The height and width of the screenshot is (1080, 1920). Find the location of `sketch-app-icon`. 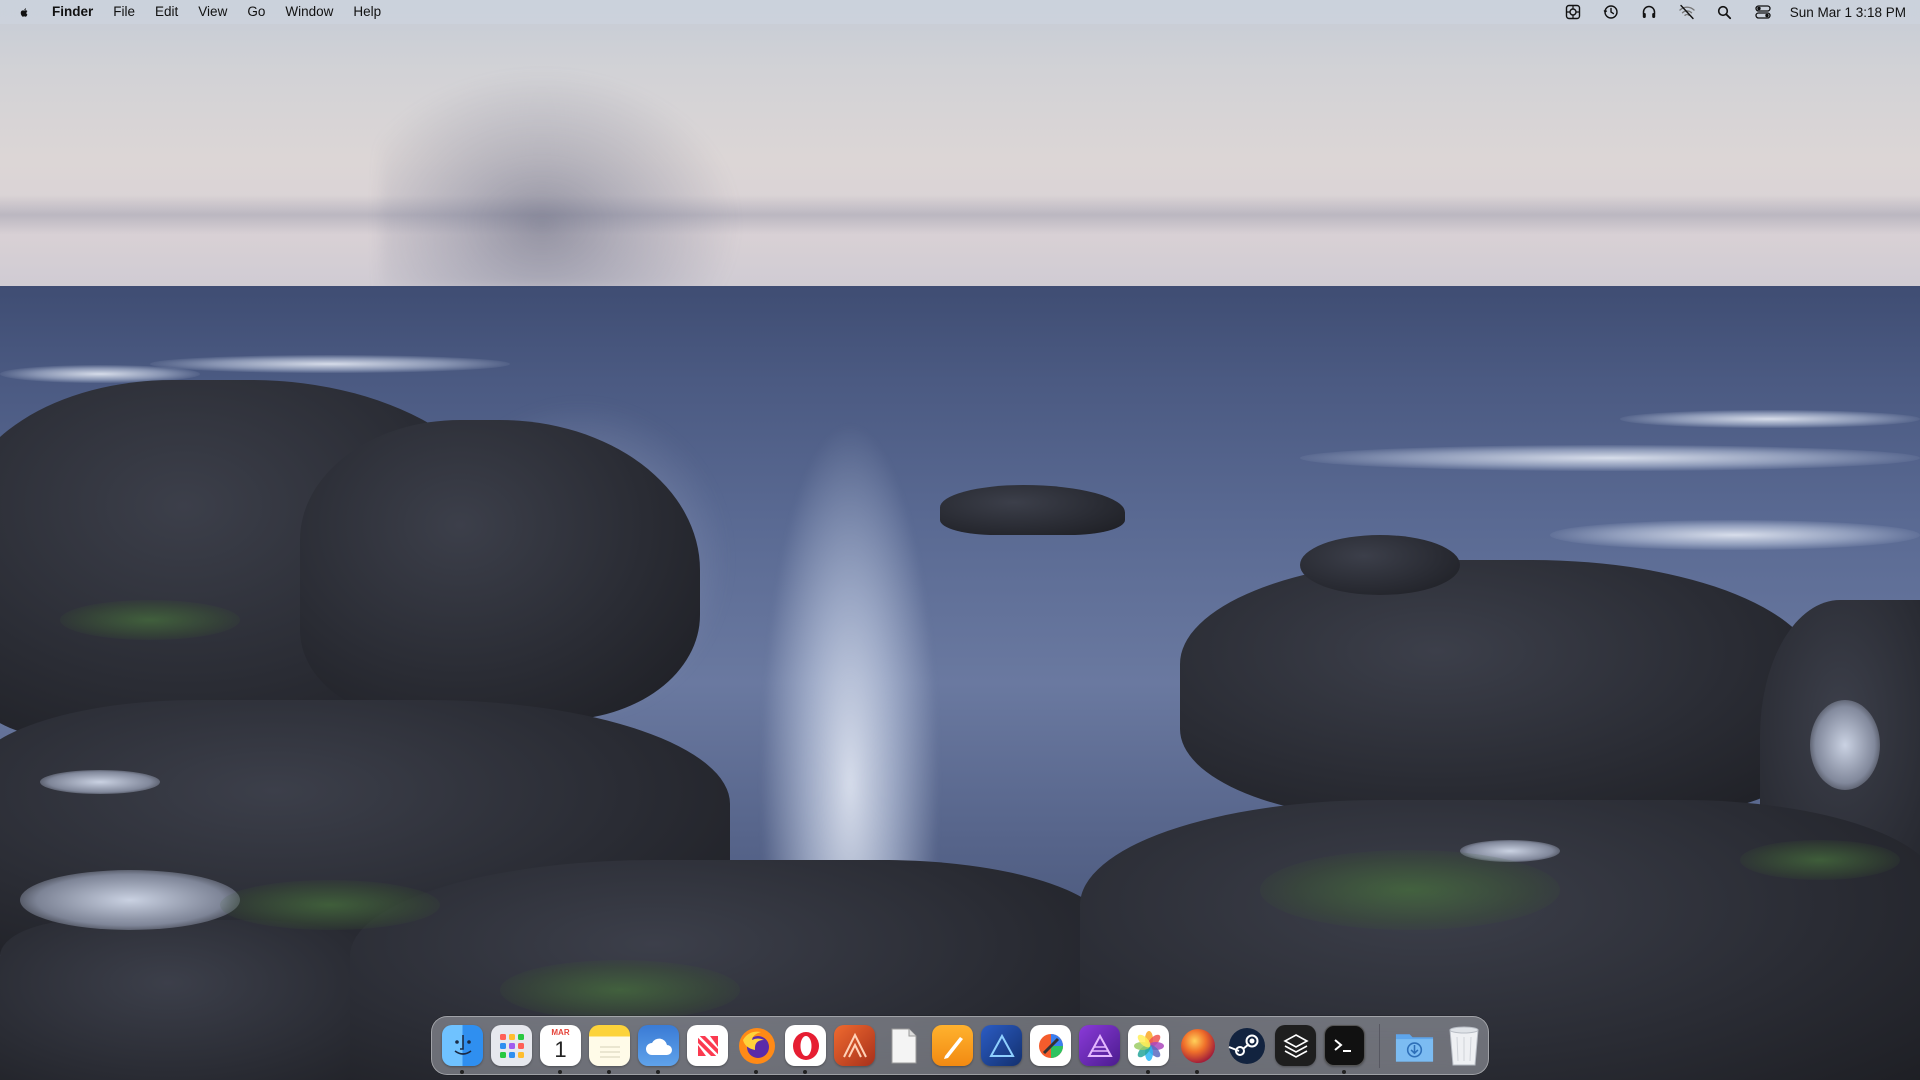

sketch-app-icon is located at coordinates (1295, 1045).